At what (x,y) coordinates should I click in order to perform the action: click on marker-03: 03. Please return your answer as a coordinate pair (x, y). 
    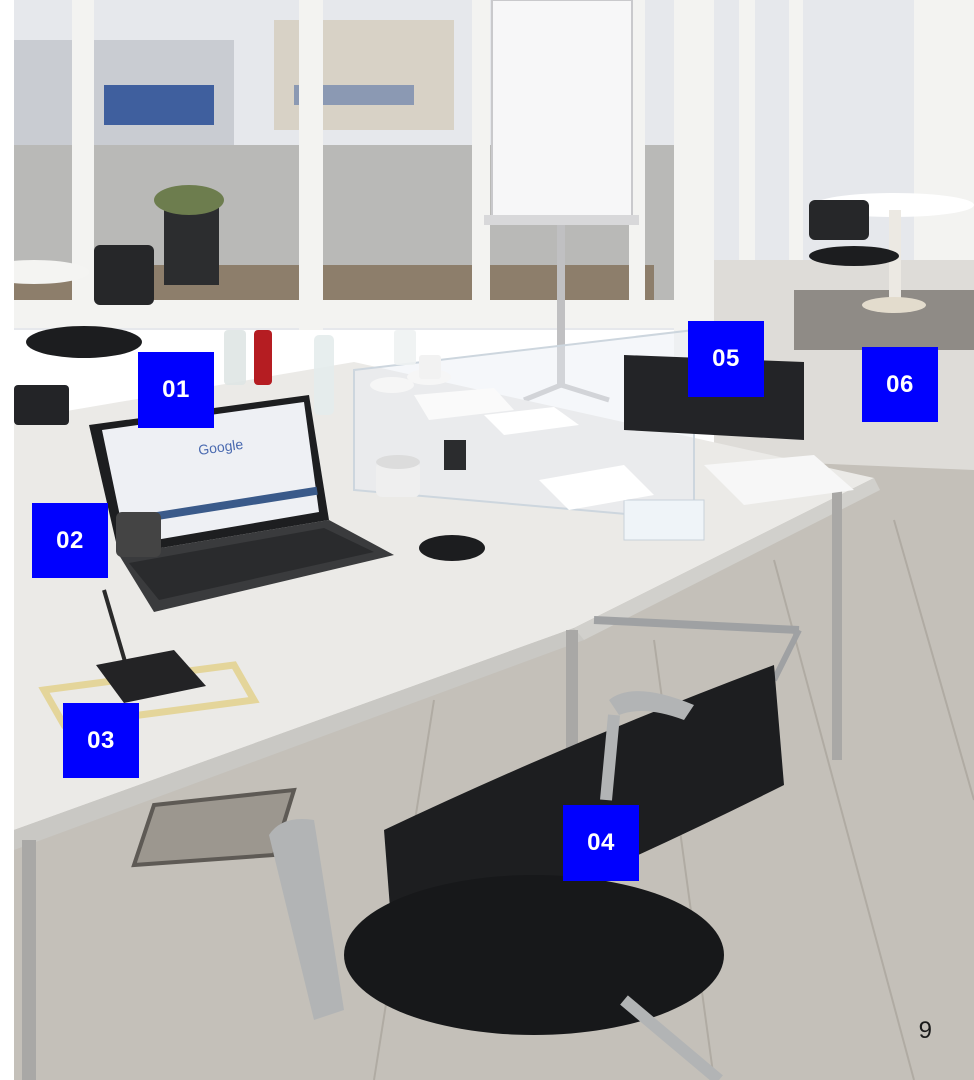
    Looking at the image, I should click on (101, 740).